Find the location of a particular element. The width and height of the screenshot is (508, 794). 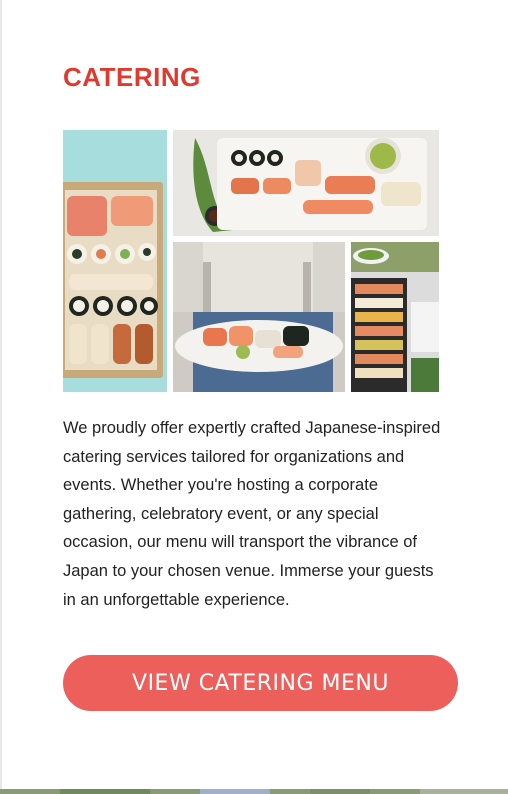

sushi-plate-photo is located at coordinates (259, 317).